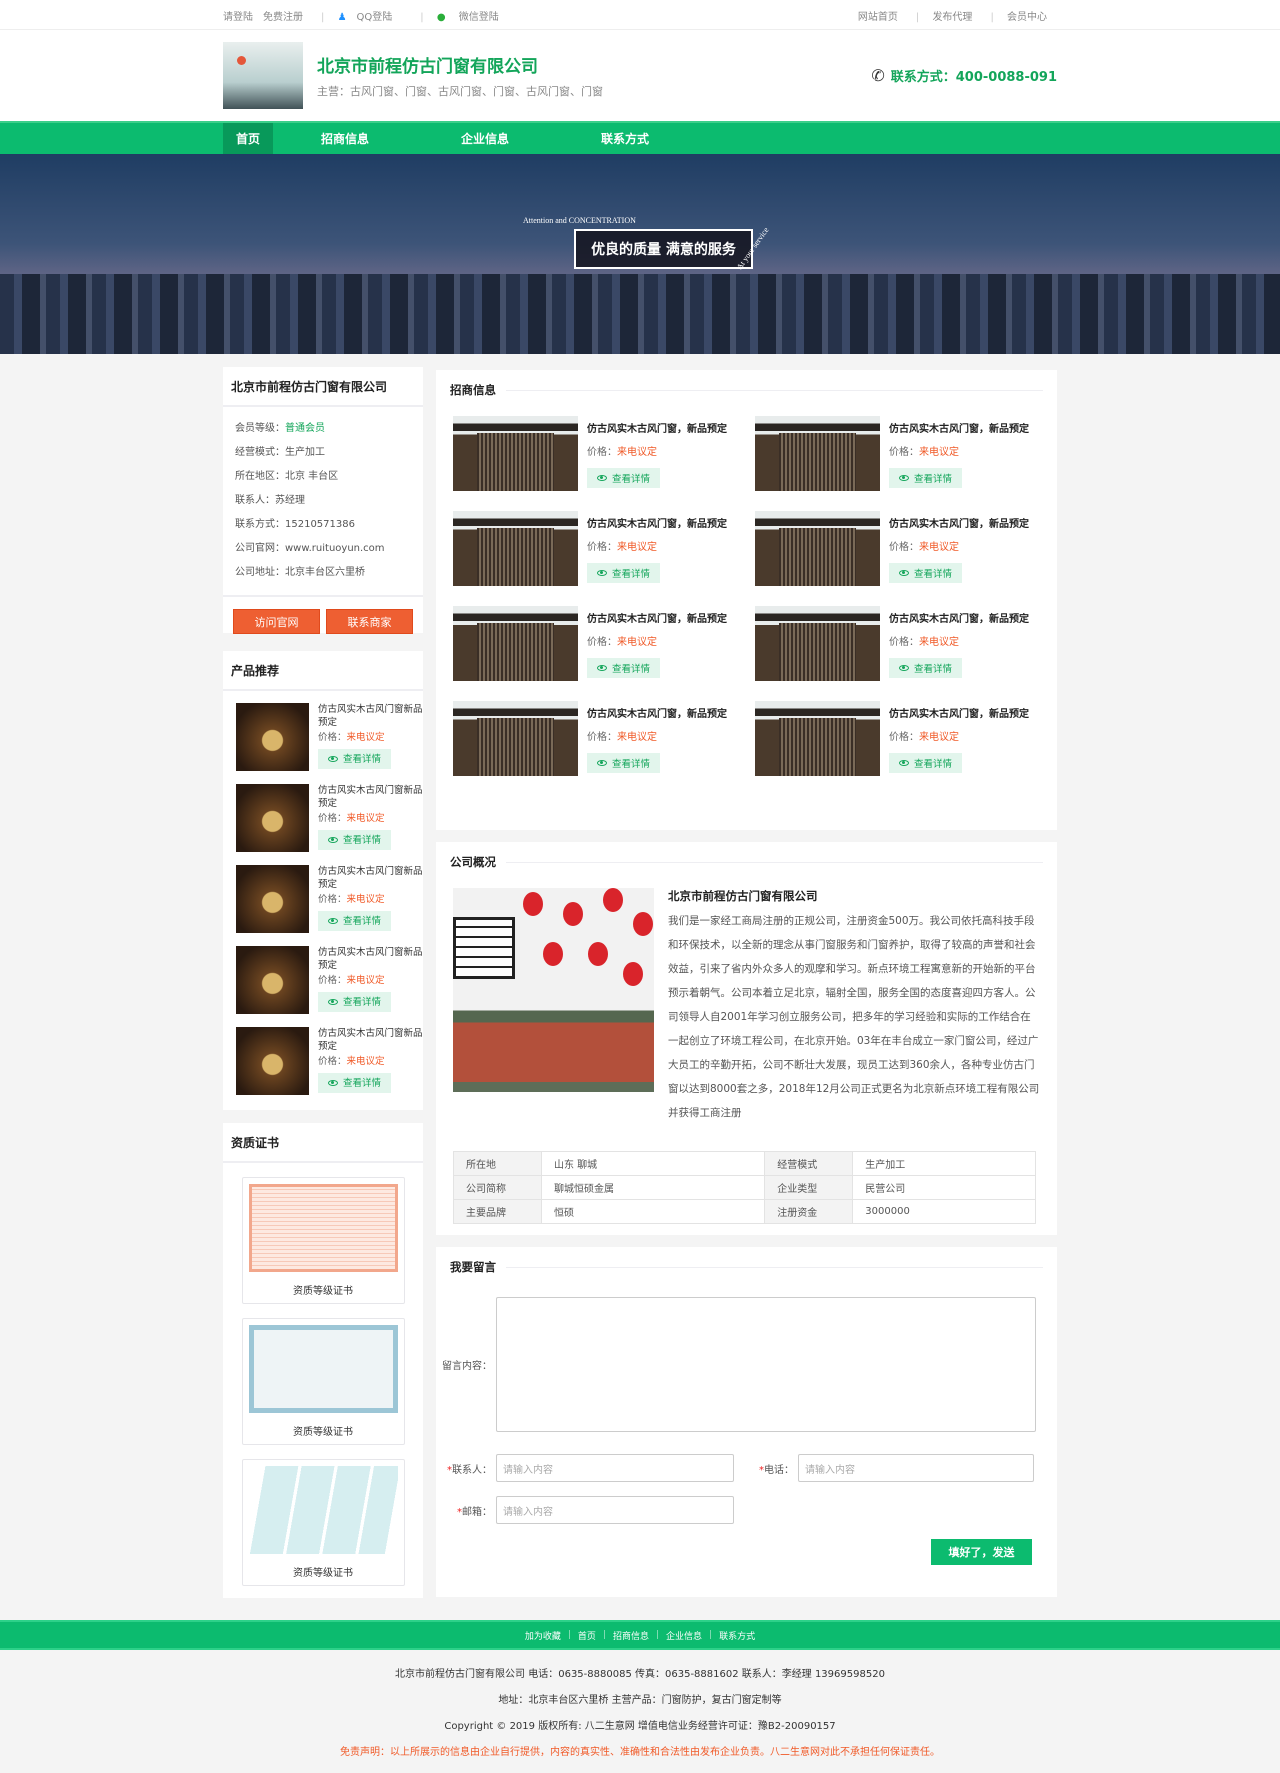  I want to click on phone-input: 请输入内容, so click(916, 1468).